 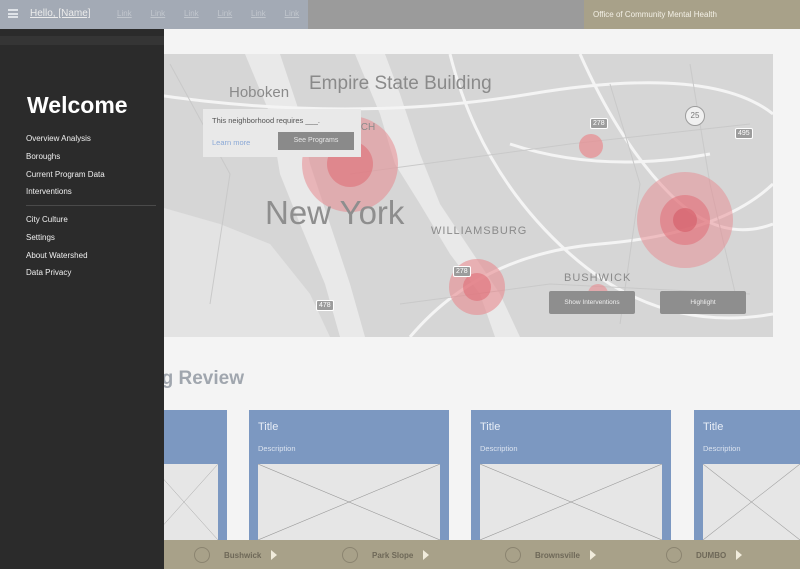 I want to click on show-interventions-button: Show Interventions, so click(x=592, y=302).